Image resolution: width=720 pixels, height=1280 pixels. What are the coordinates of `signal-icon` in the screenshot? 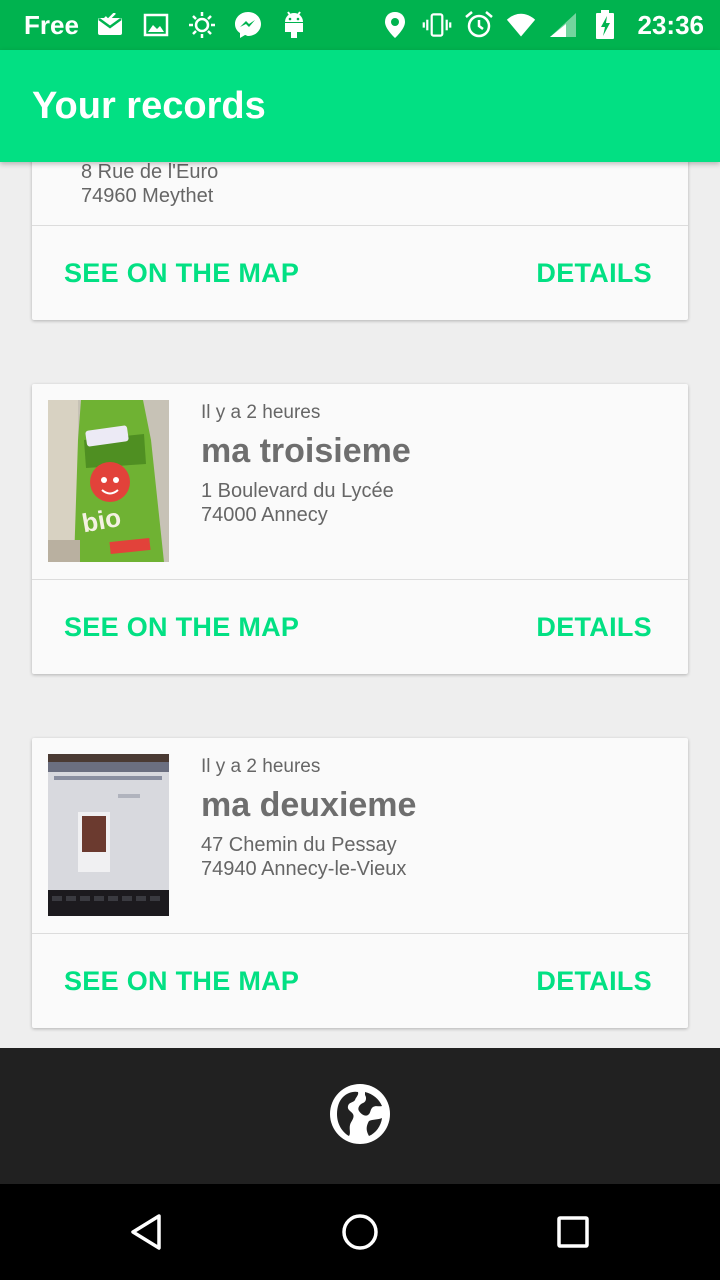 It's located at (563, 25).